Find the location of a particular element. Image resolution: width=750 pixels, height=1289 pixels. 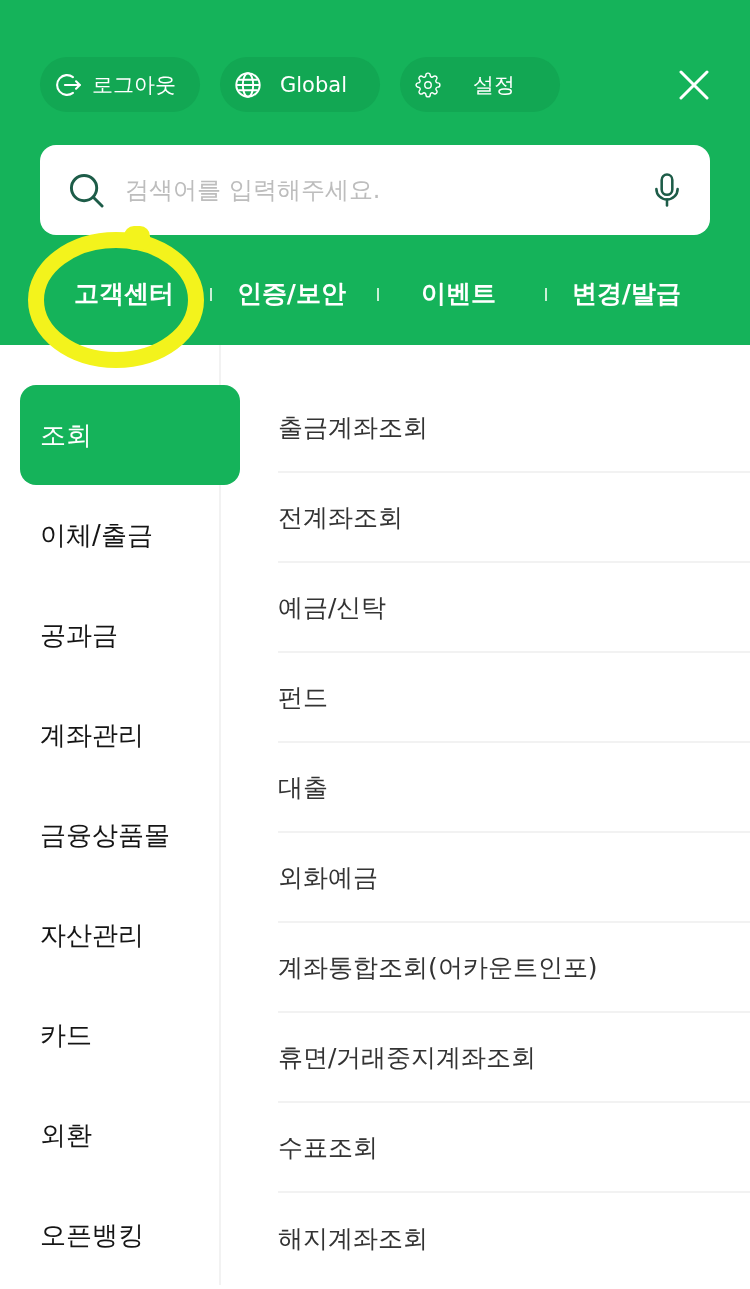

sidebar-item: 계좌관리 is located at coordinates (130, 735).